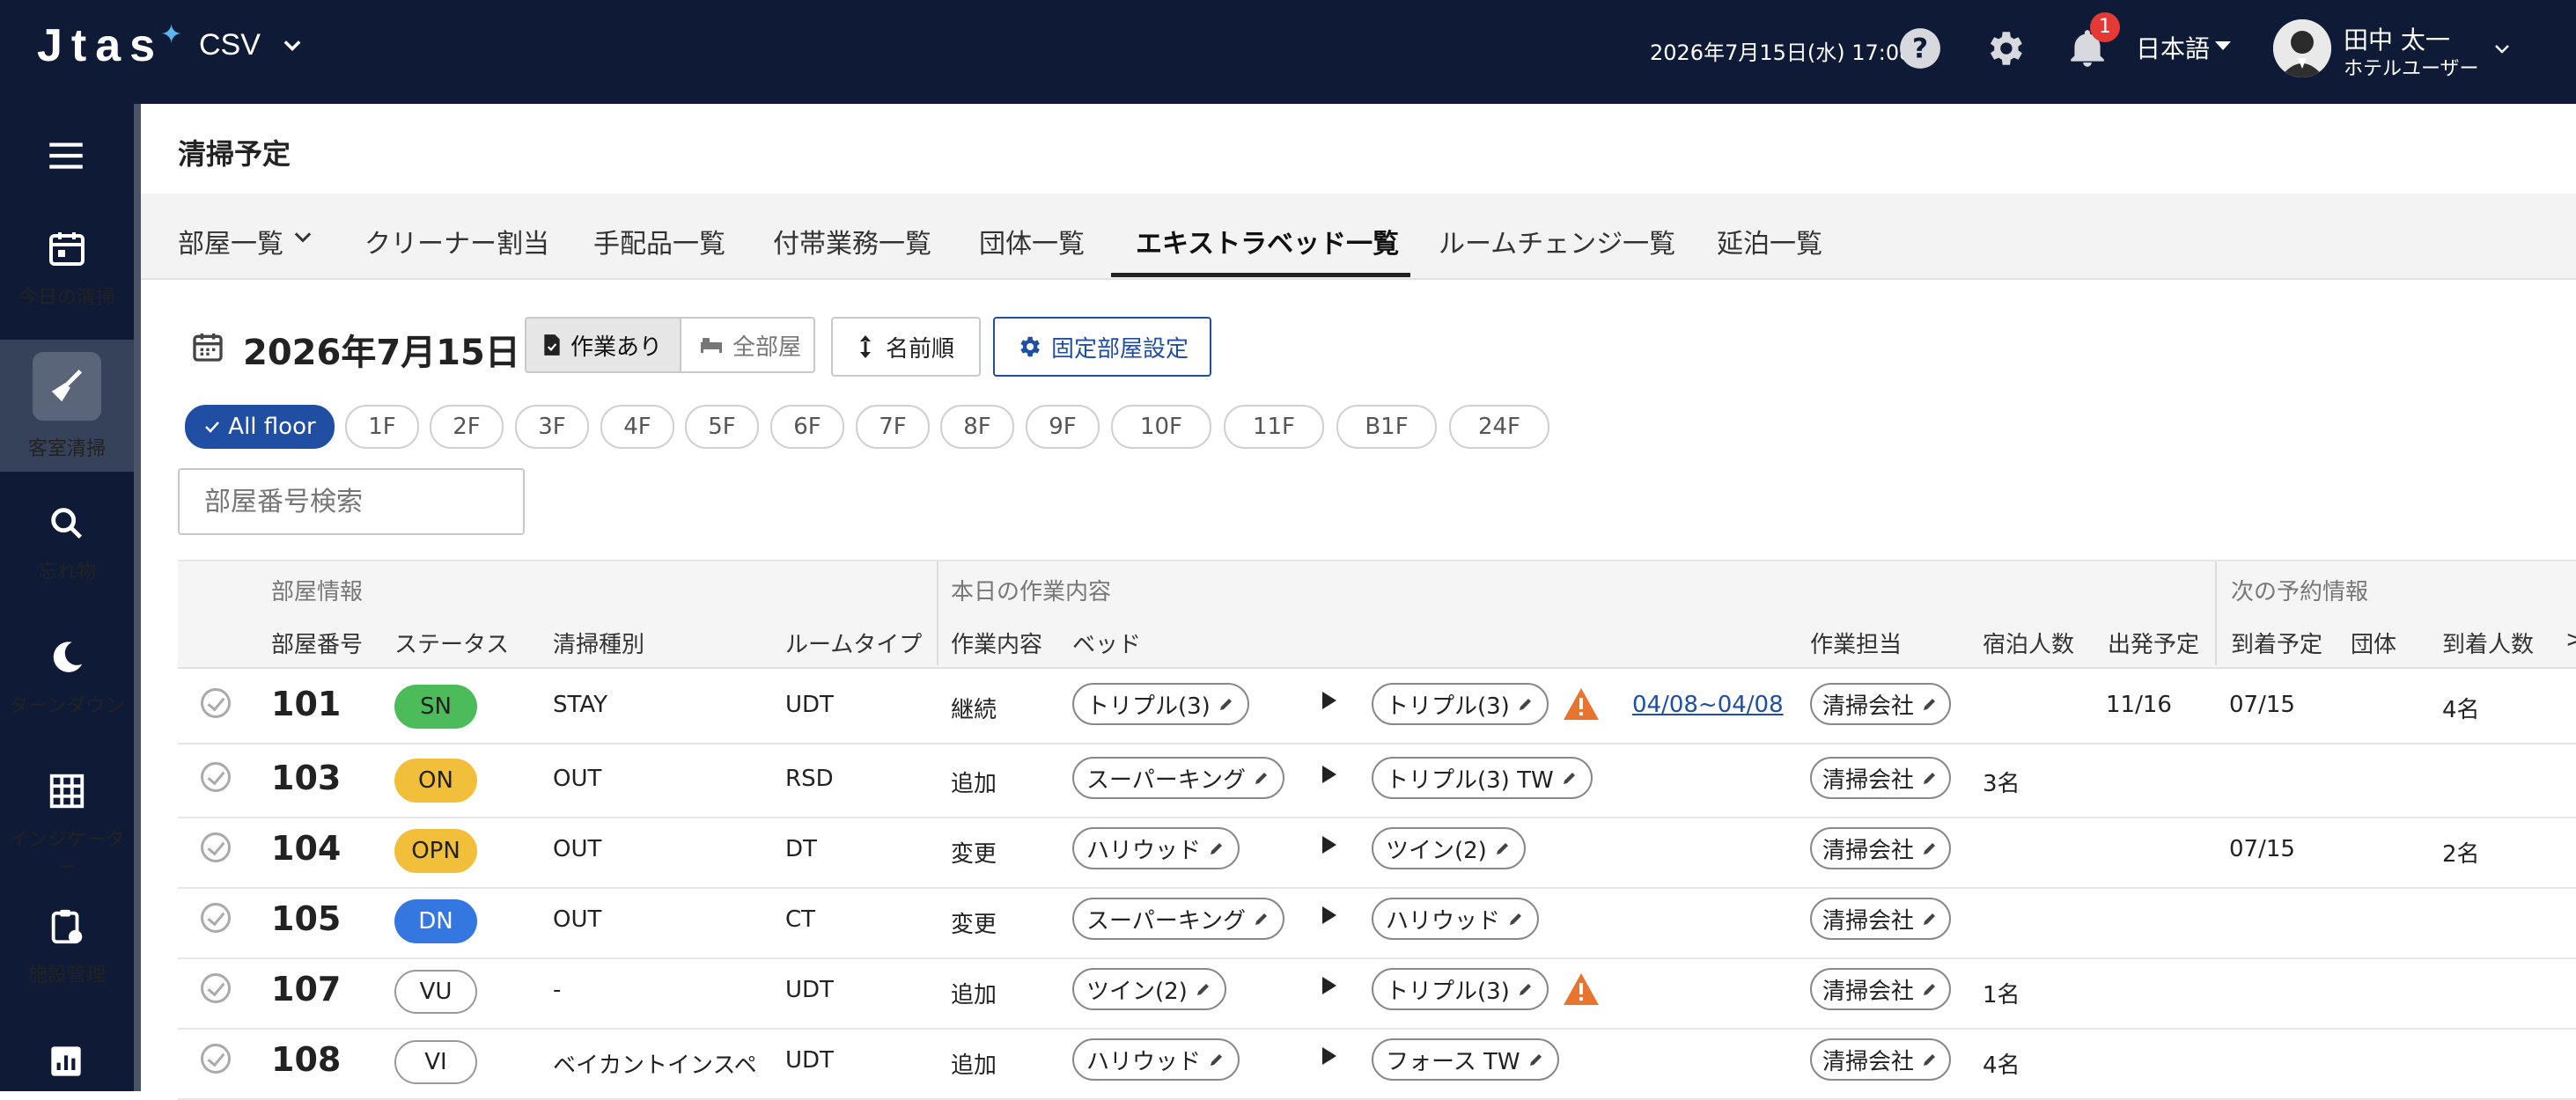 The height and width of the screenshot is (1100, 2576). What do you see at coordinates (1708, 705) in the screenshot?
I see `period-link: 04/08~04/08` at bounding box center [1708, 705].